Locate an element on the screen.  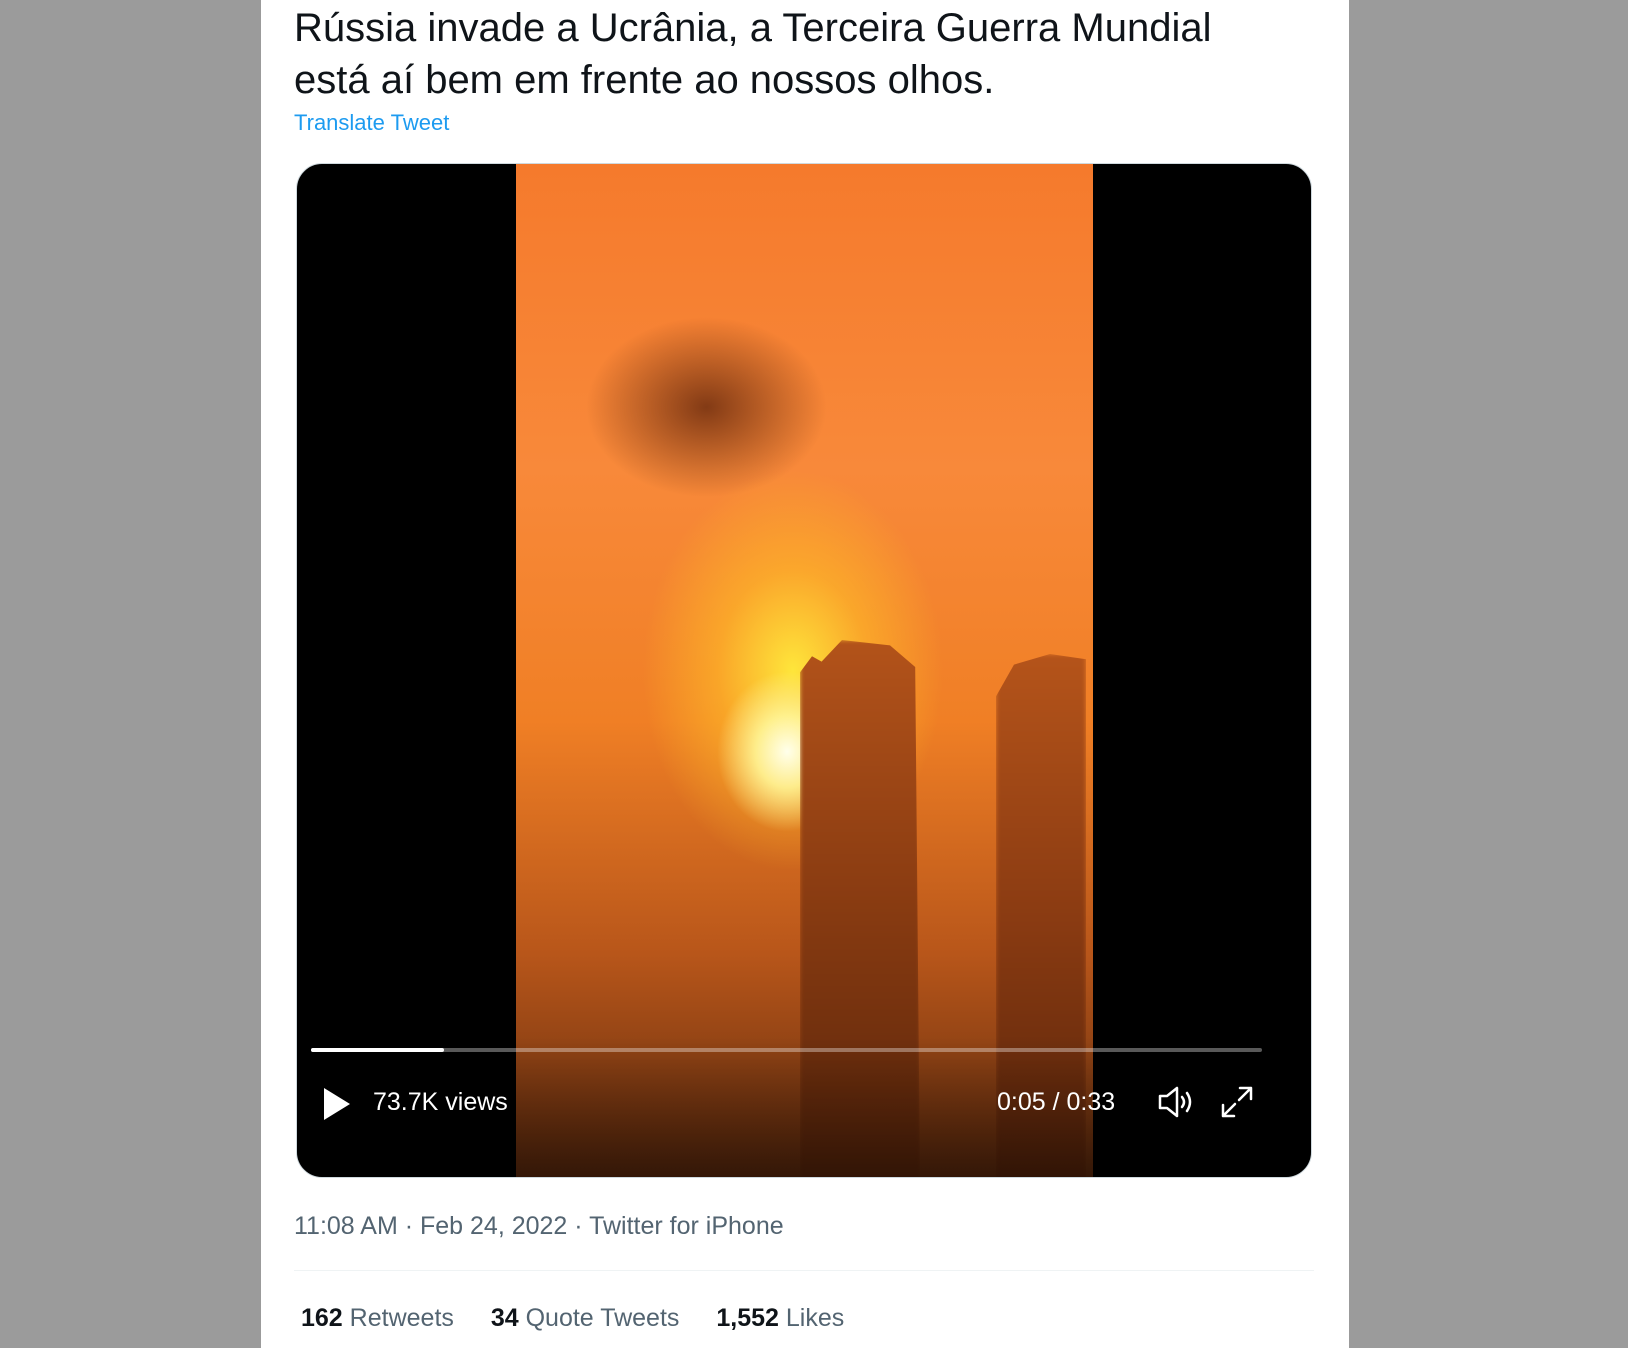
tweet-source: Twitter for iPhone is located at coordinates (686, 1226).